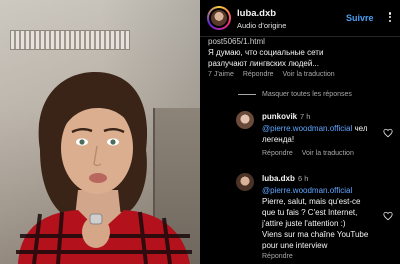  What do you see at coordinates (390, 17) in the screenshot?
I see `more-options-icon` at bounding box center [390, 17].